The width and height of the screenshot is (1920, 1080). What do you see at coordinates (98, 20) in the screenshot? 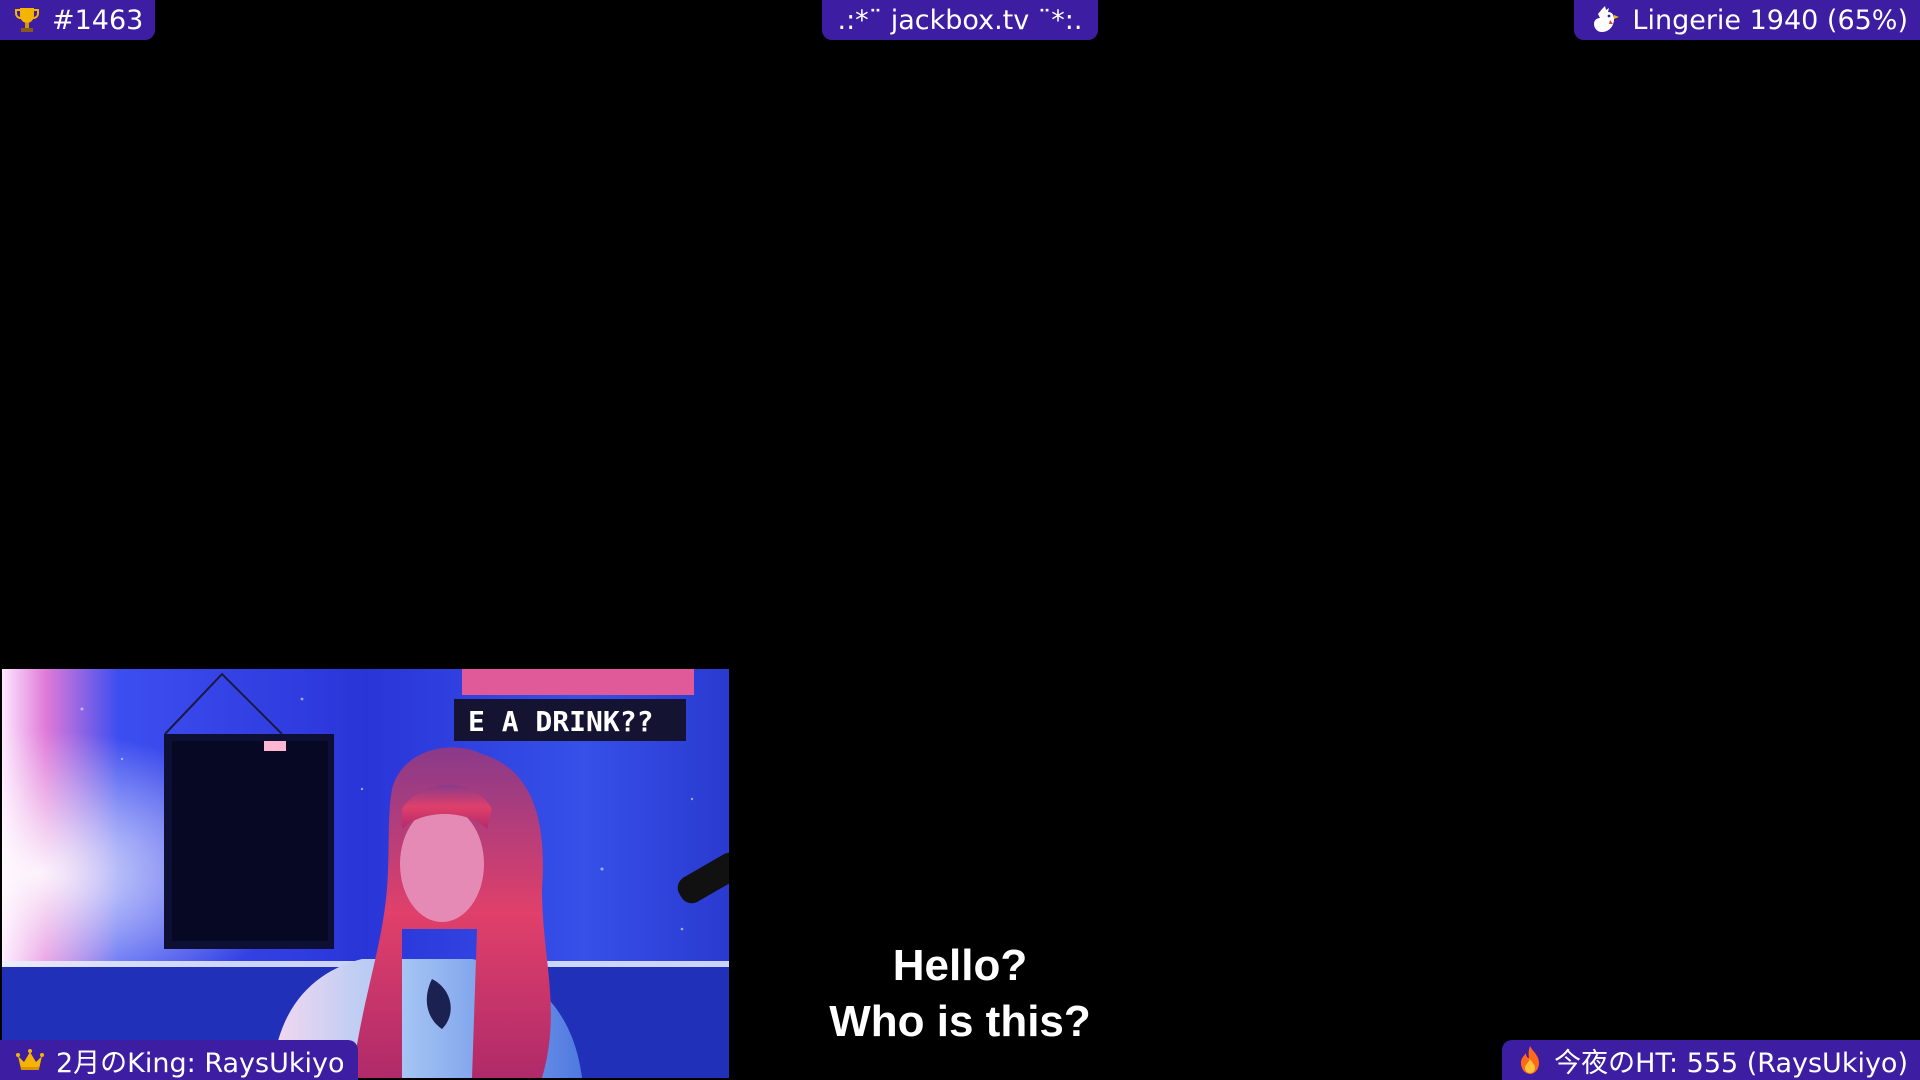
I see `rank-text: #1463` at bounding box center [98, 20].